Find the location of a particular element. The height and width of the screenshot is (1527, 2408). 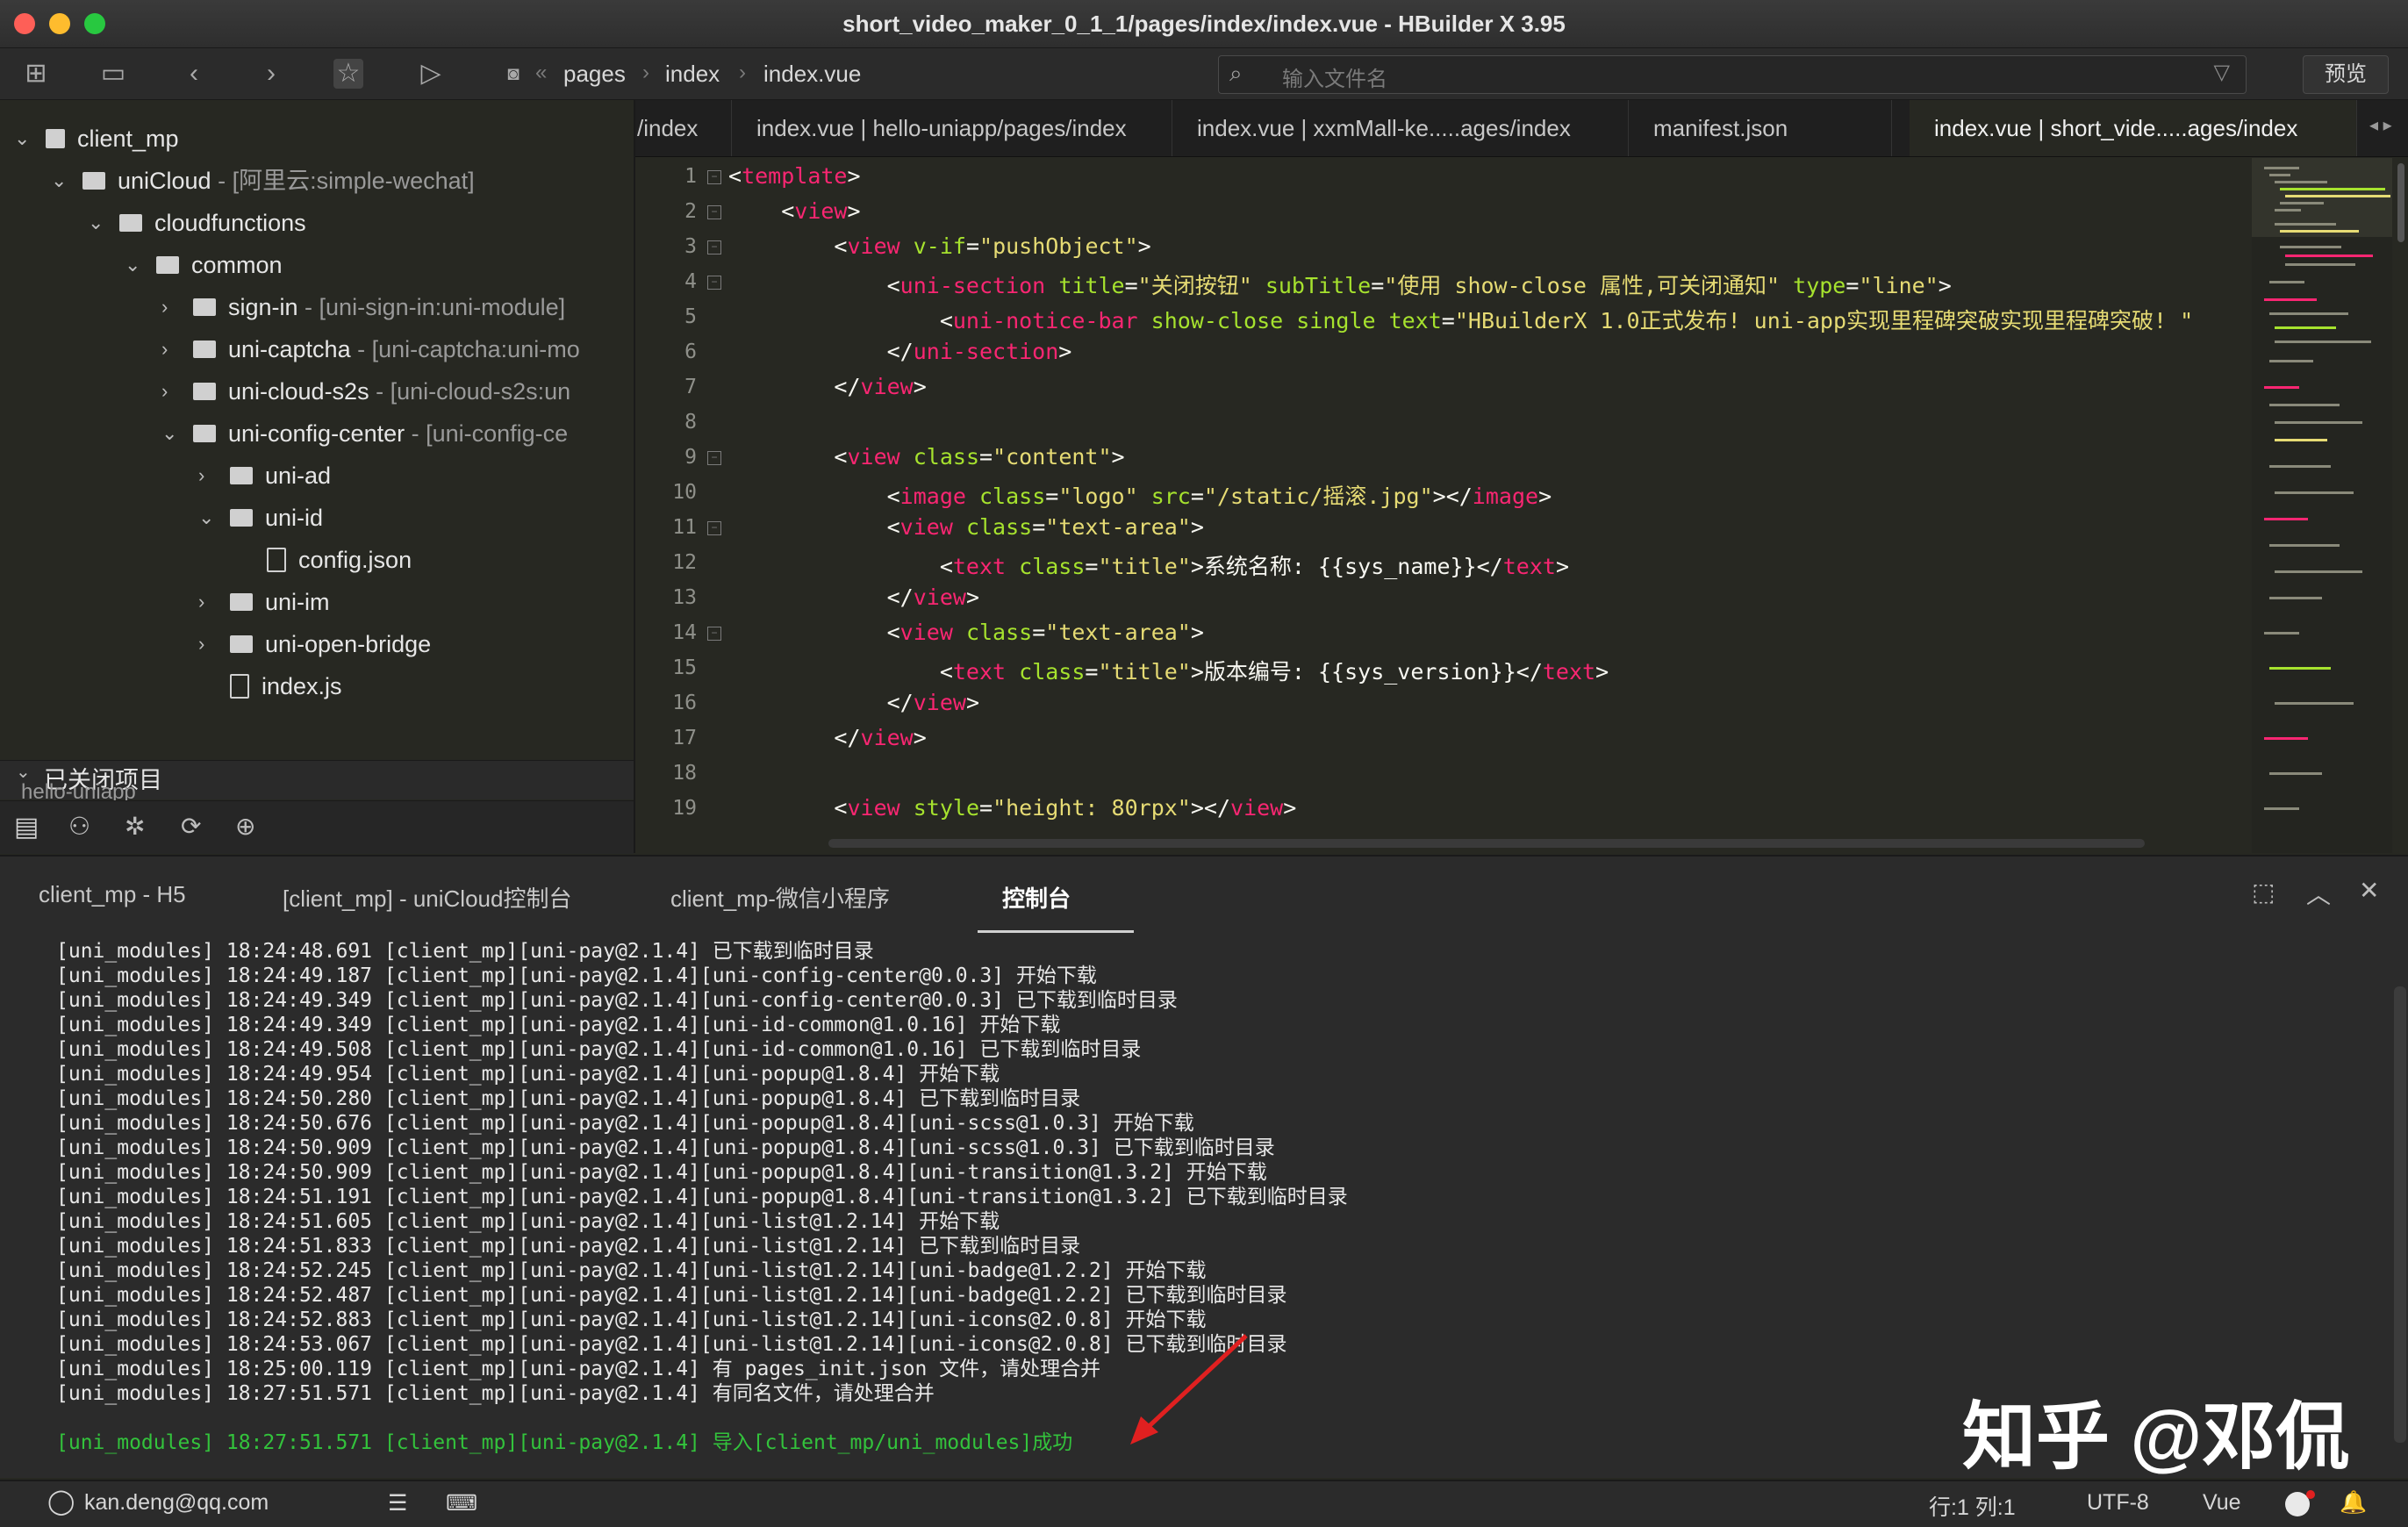

project-manager-icon: ▤ is located at coordinates (26, 827).